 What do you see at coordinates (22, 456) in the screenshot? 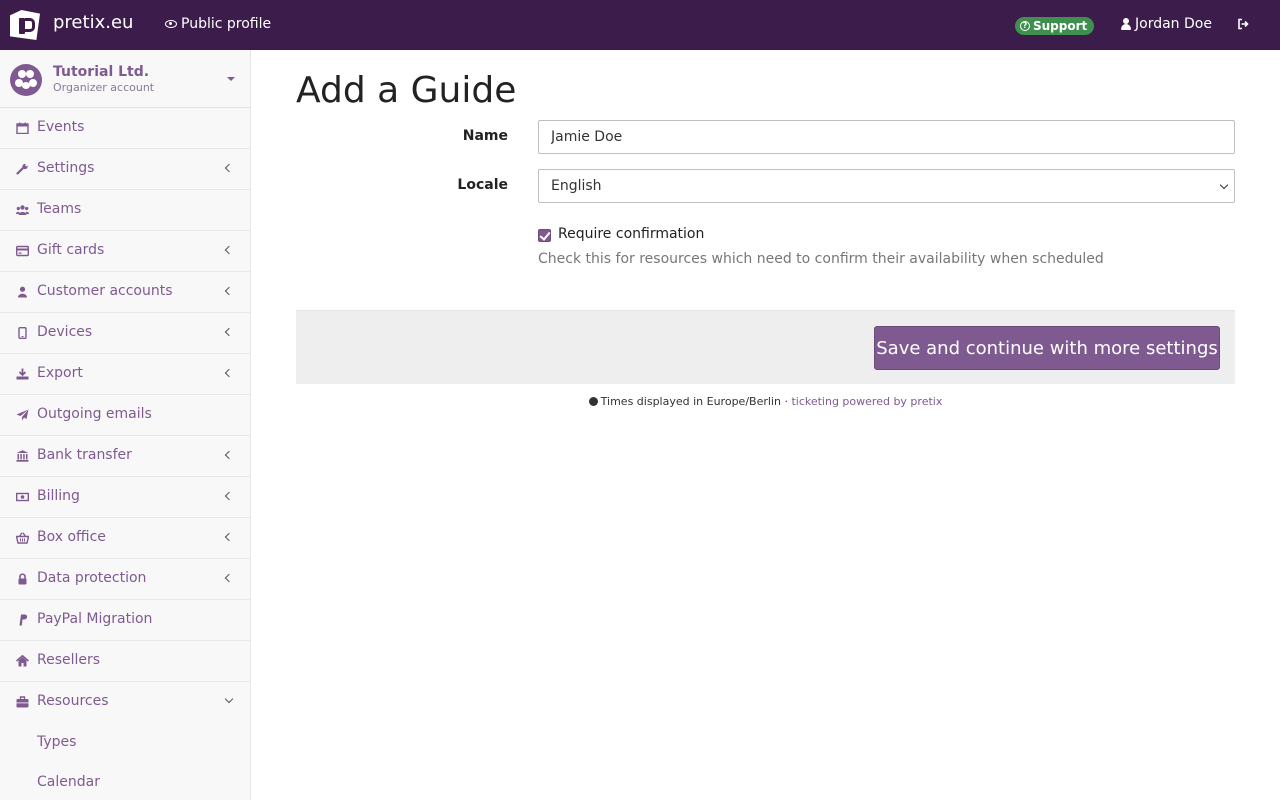
I see `bank-icon` at bounding box center [22, 456].